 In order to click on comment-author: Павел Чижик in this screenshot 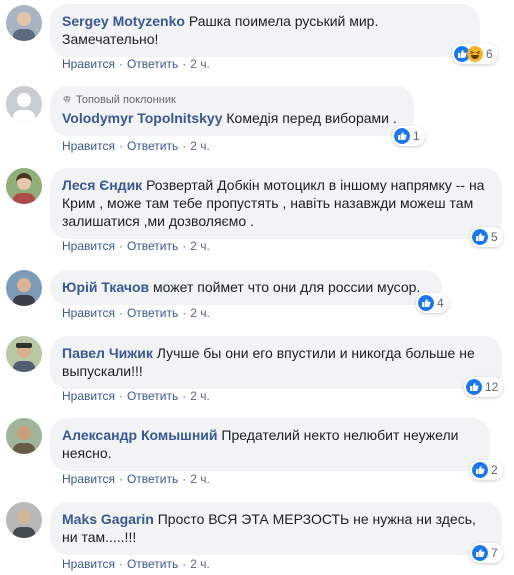, I will do `click(107, 353)`.